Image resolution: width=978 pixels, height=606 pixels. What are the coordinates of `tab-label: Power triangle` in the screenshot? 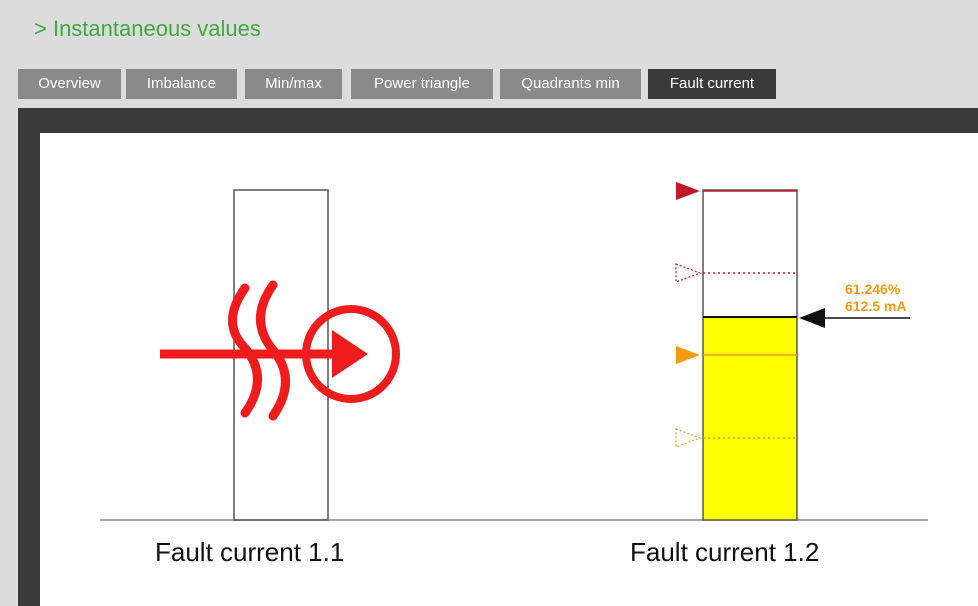 It's located at (422, 83).